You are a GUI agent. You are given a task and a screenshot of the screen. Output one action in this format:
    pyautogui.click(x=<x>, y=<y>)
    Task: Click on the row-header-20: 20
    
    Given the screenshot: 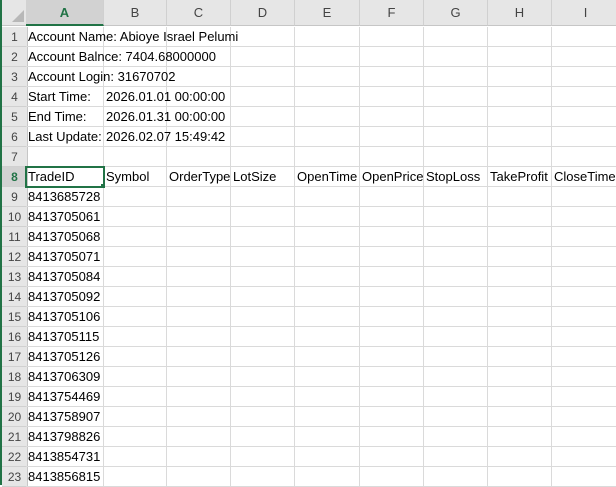 What is the action you would take?
    pyautogui.click(x=15, y=417)
    